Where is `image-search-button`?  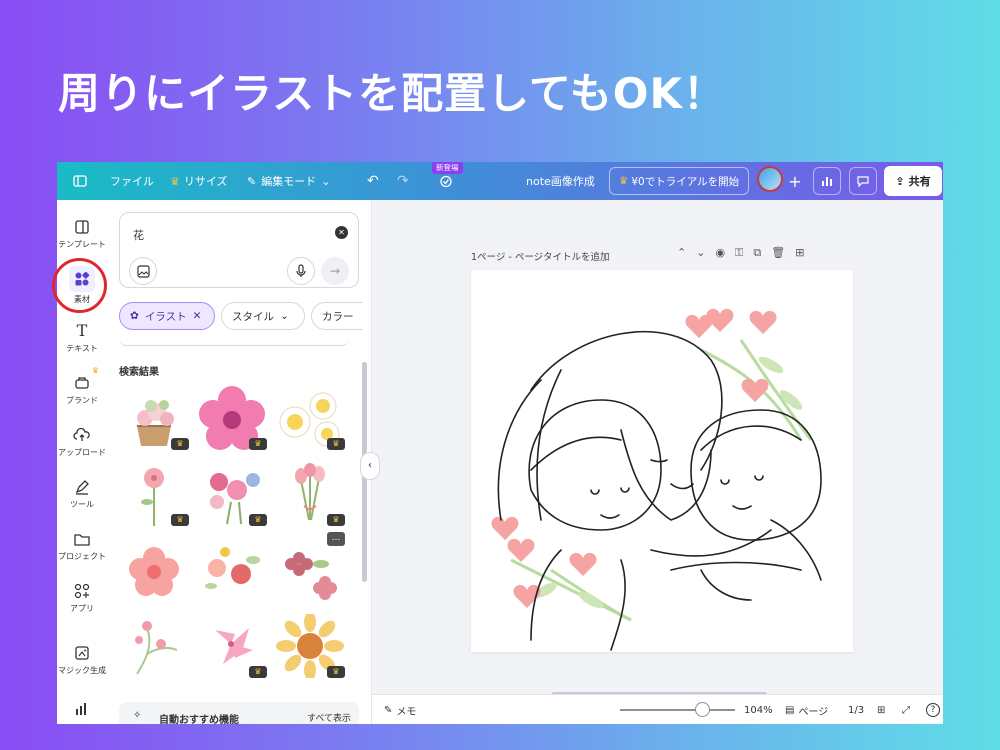 image-search-button is located at coordinates (143, 271).